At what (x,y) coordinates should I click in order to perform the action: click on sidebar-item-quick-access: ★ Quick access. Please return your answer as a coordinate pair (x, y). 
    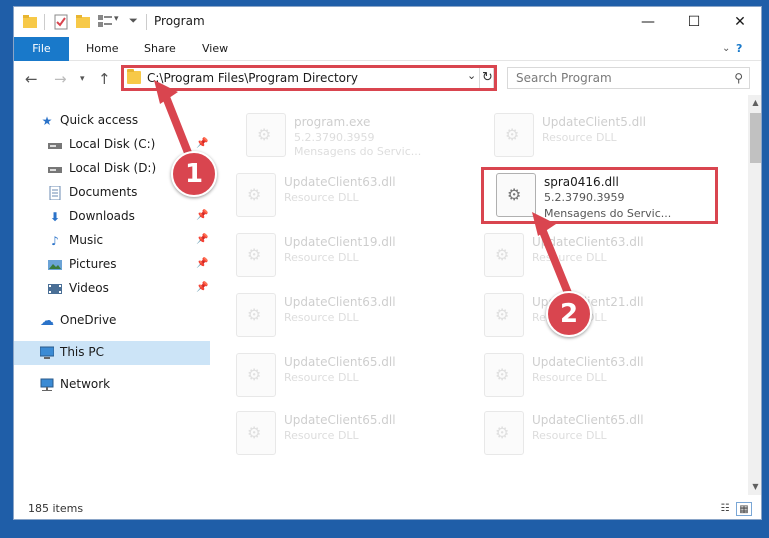
    Looking at the image, I should click on (112, 121).